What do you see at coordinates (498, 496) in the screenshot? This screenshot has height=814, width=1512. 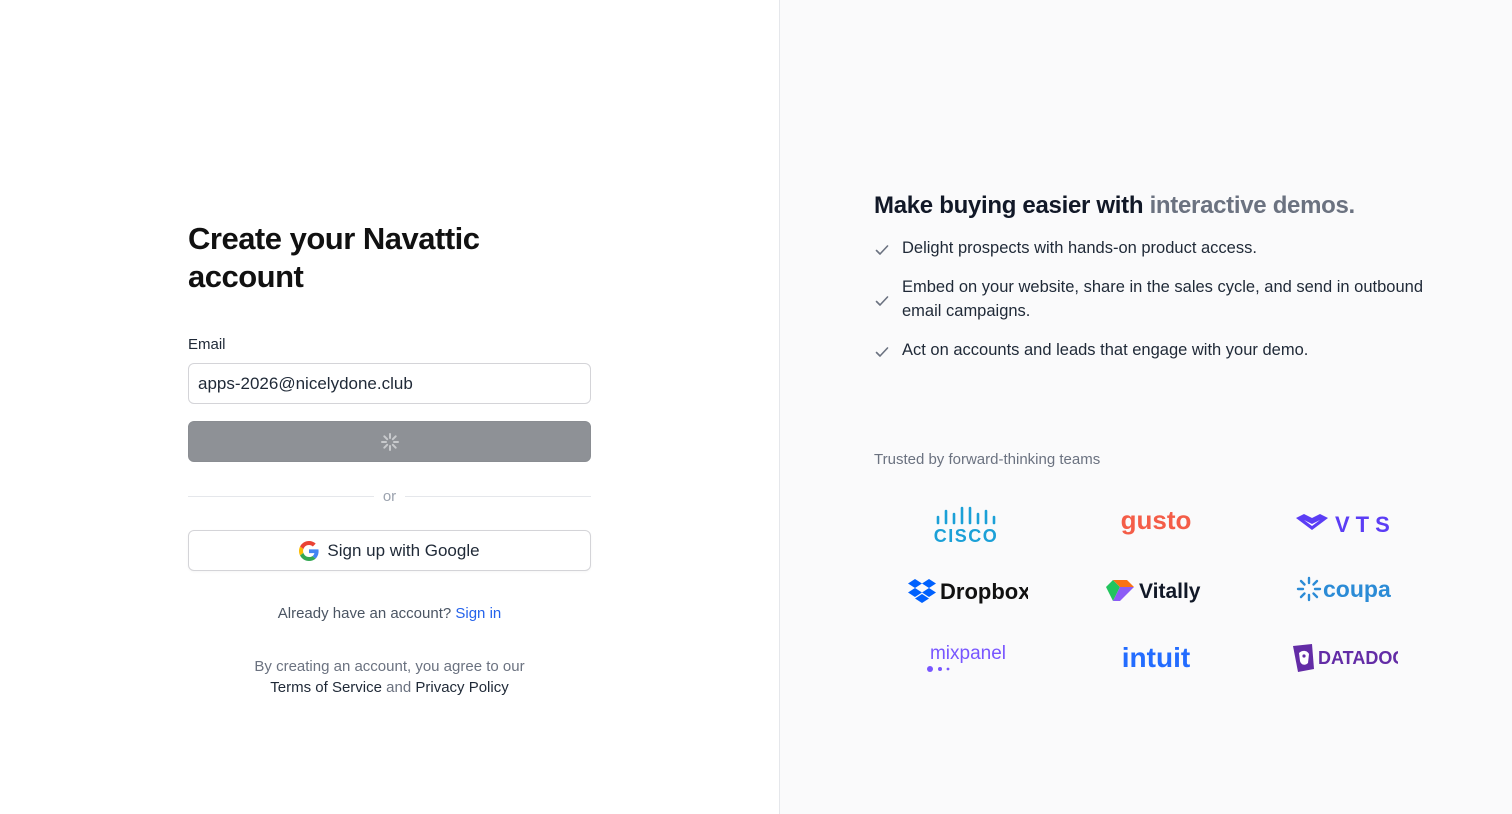 I see `divider-line-right` at bounding box center [498, 496].